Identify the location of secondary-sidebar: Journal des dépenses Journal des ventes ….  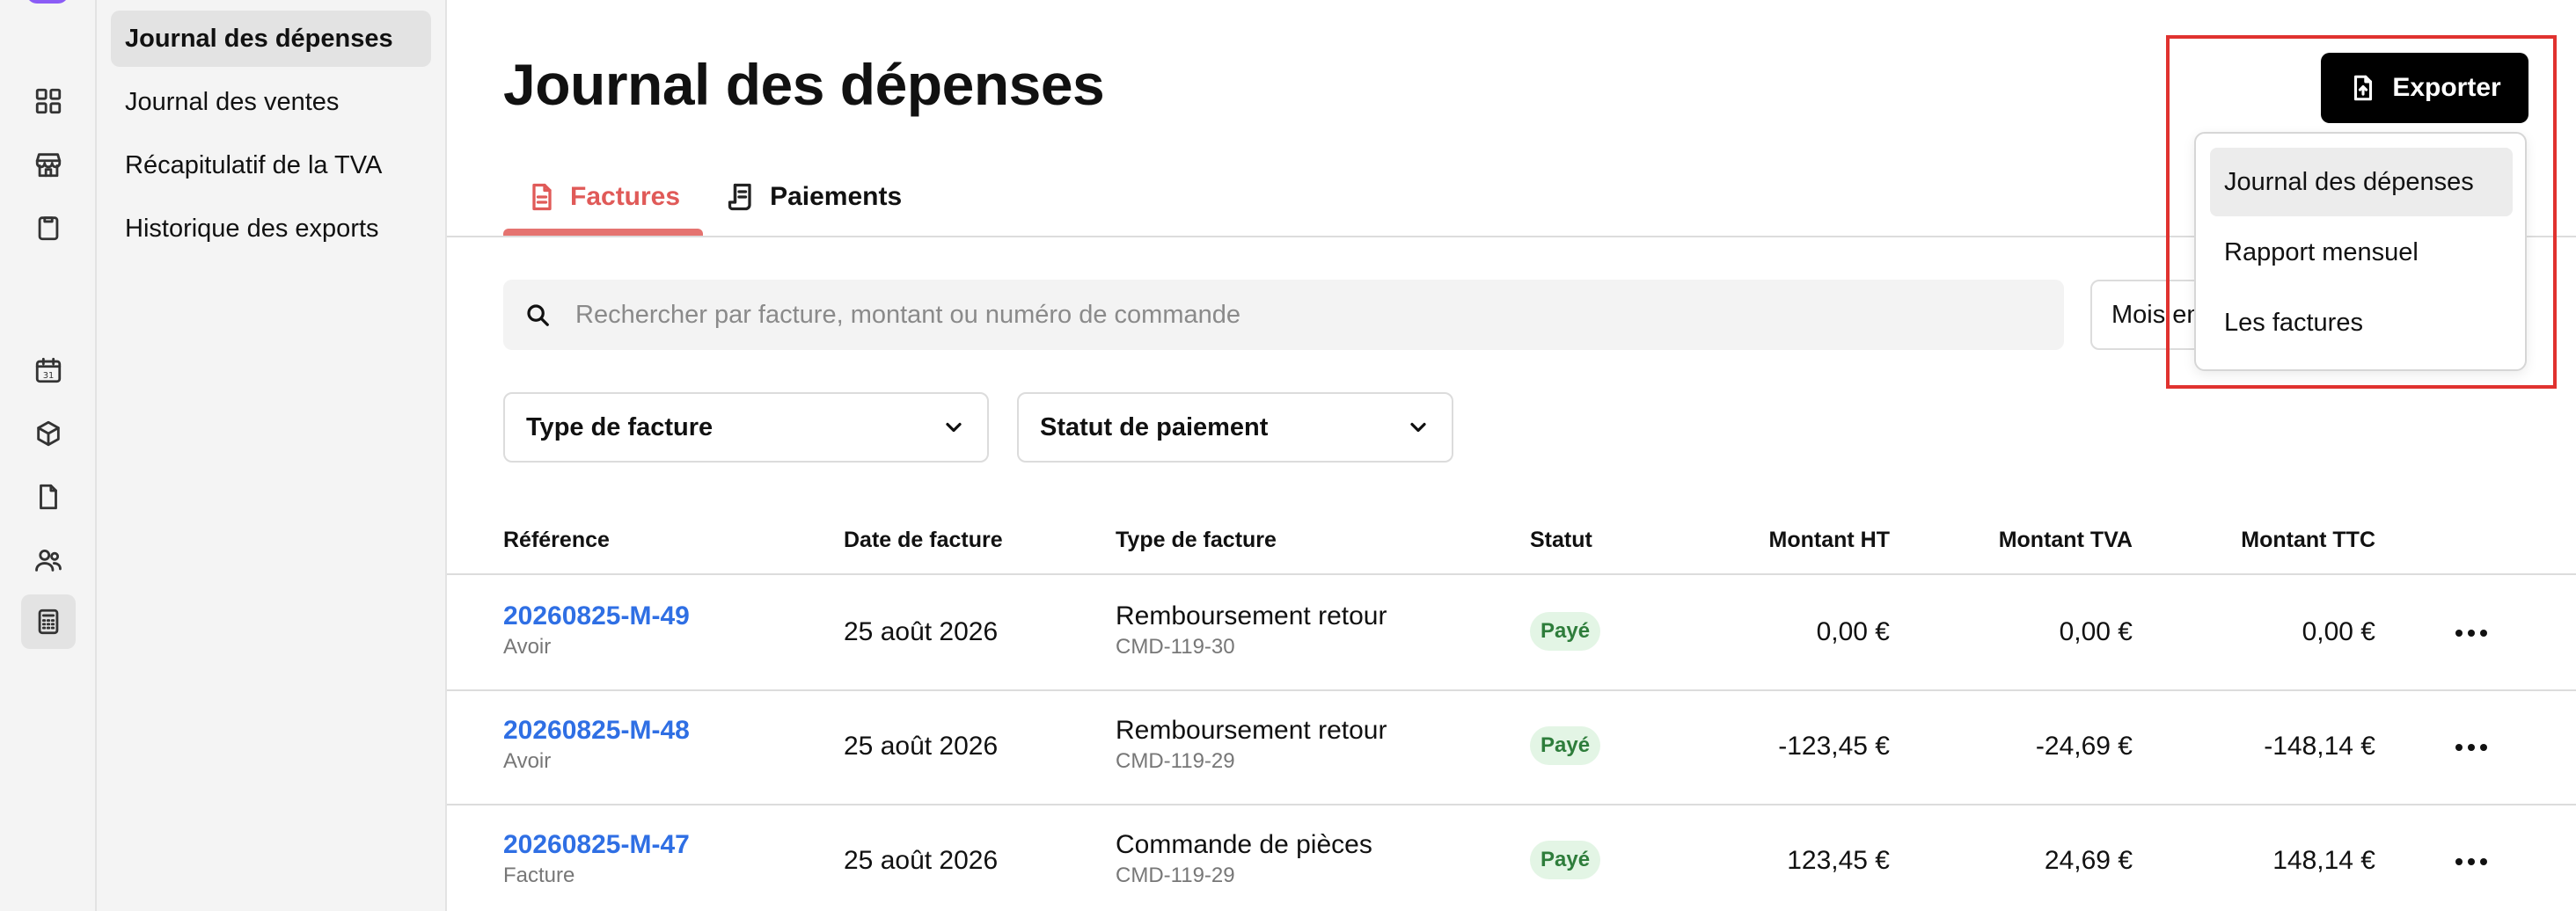
(272, 455).